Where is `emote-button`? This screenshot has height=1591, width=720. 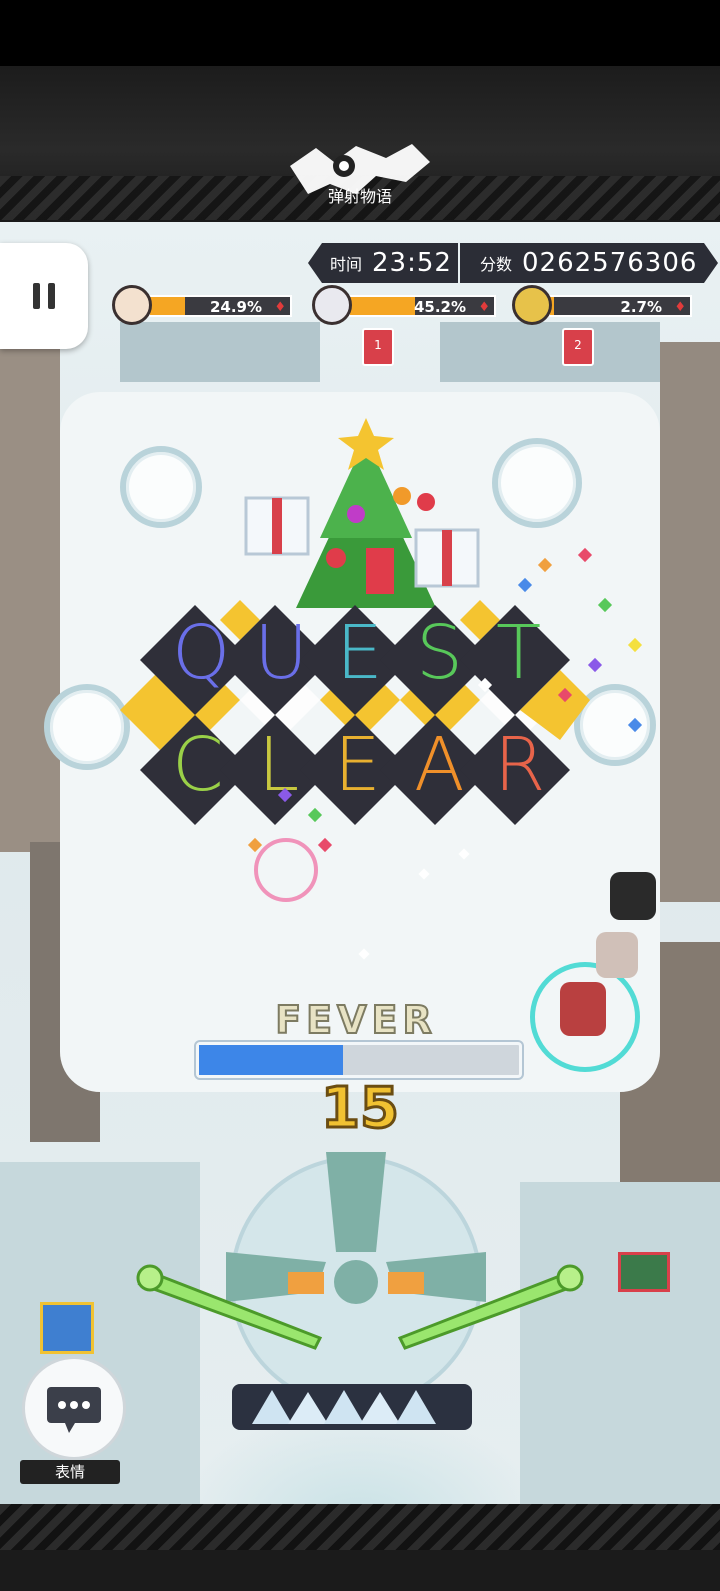 emote-button is located at coordinates (74, 1408).